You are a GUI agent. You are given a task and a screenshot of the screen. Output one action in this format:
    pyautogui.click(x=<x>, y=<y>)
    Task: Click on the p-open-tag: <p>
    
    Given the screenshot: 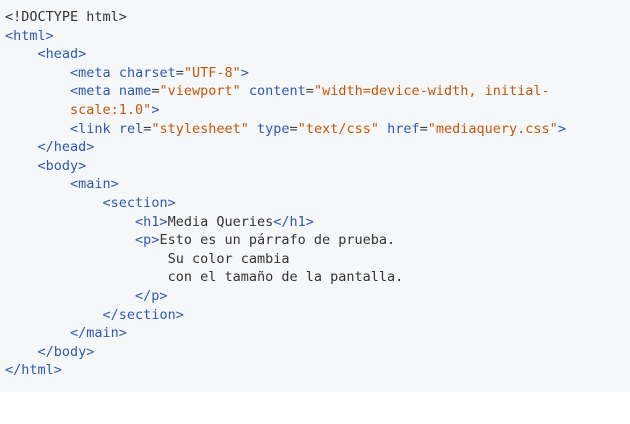 What is the action you would take?
    pyautogui.click(x=147, y=240)
    